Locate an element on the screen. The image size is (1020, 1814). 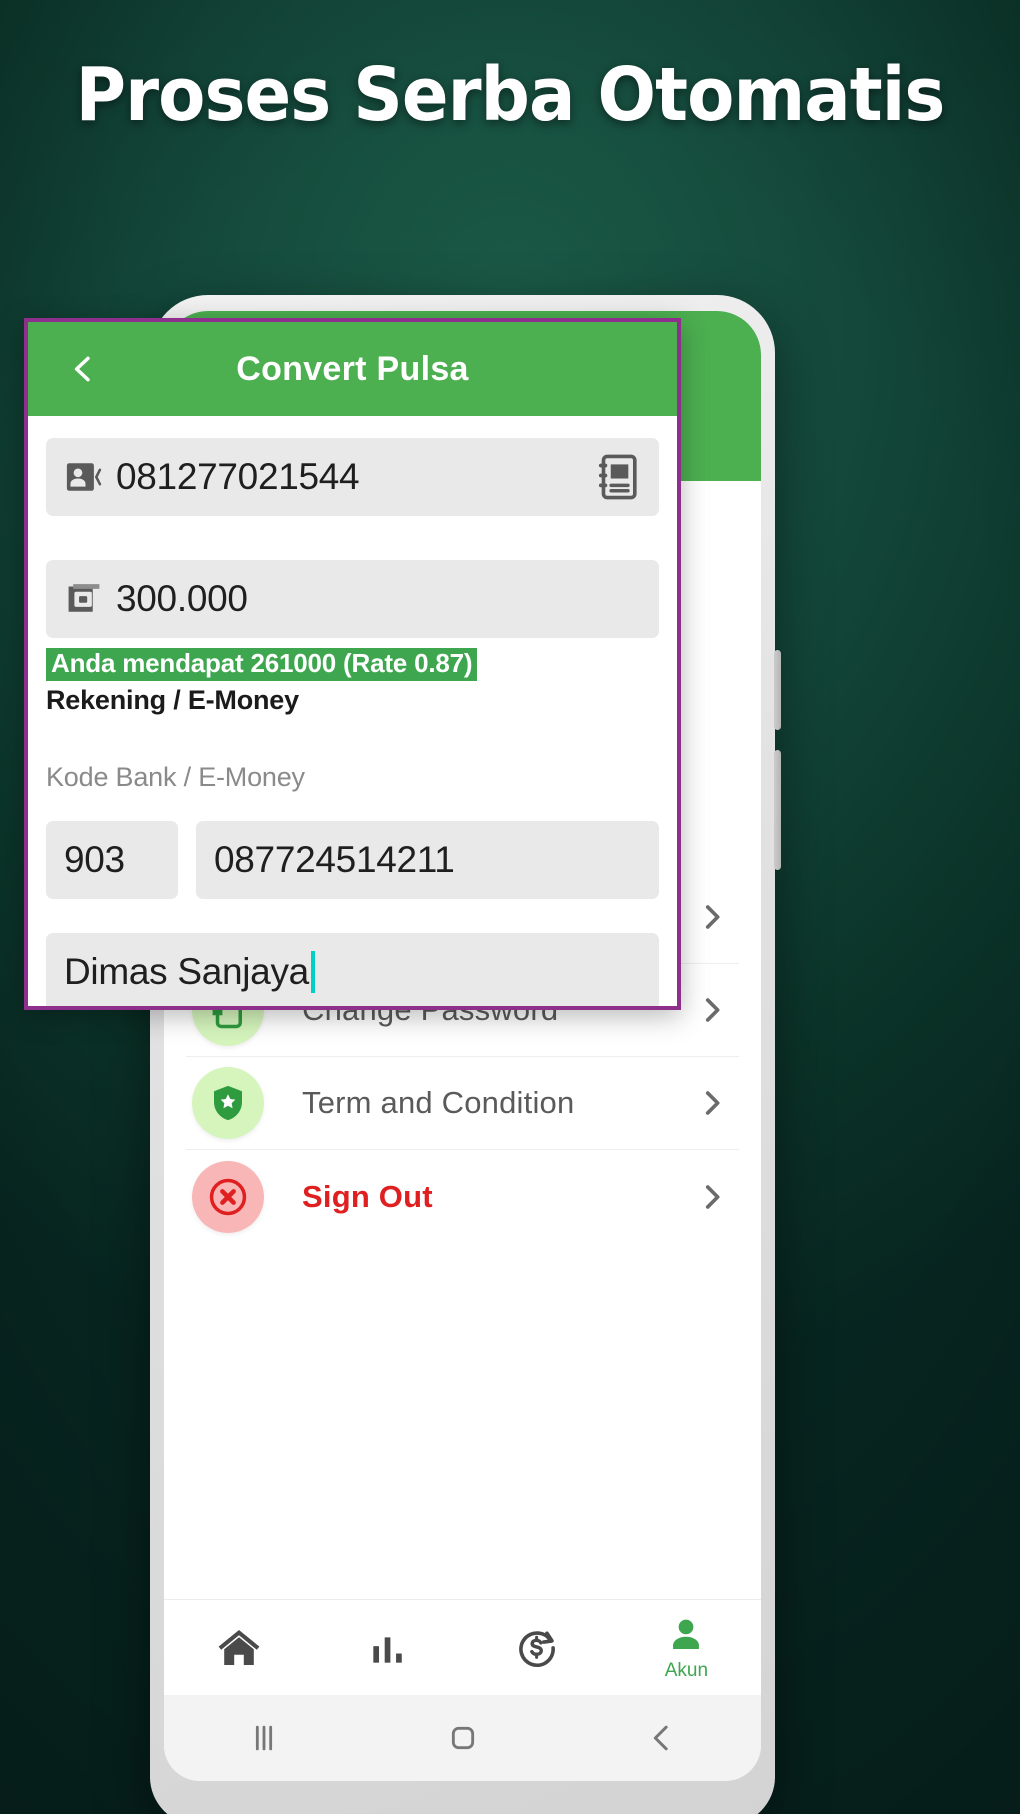
recents-icon is located at coordinates (263, 1738).